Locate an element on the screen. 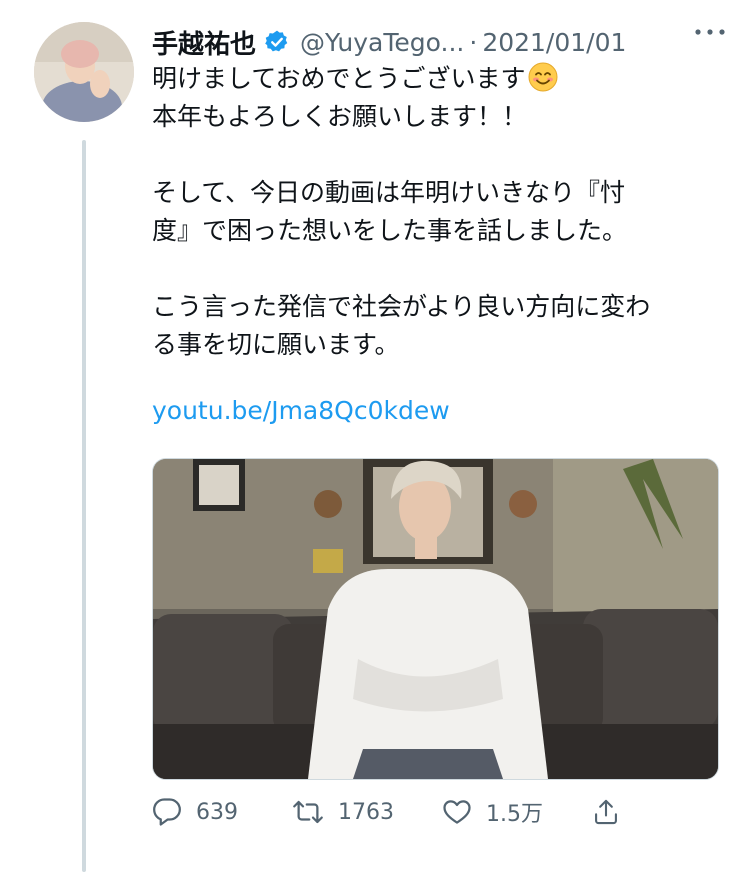 Image resolution: width=750 pixels, height=872 pixels. tweet-date: 2021/01/01 is located at coordinates (554, 42).